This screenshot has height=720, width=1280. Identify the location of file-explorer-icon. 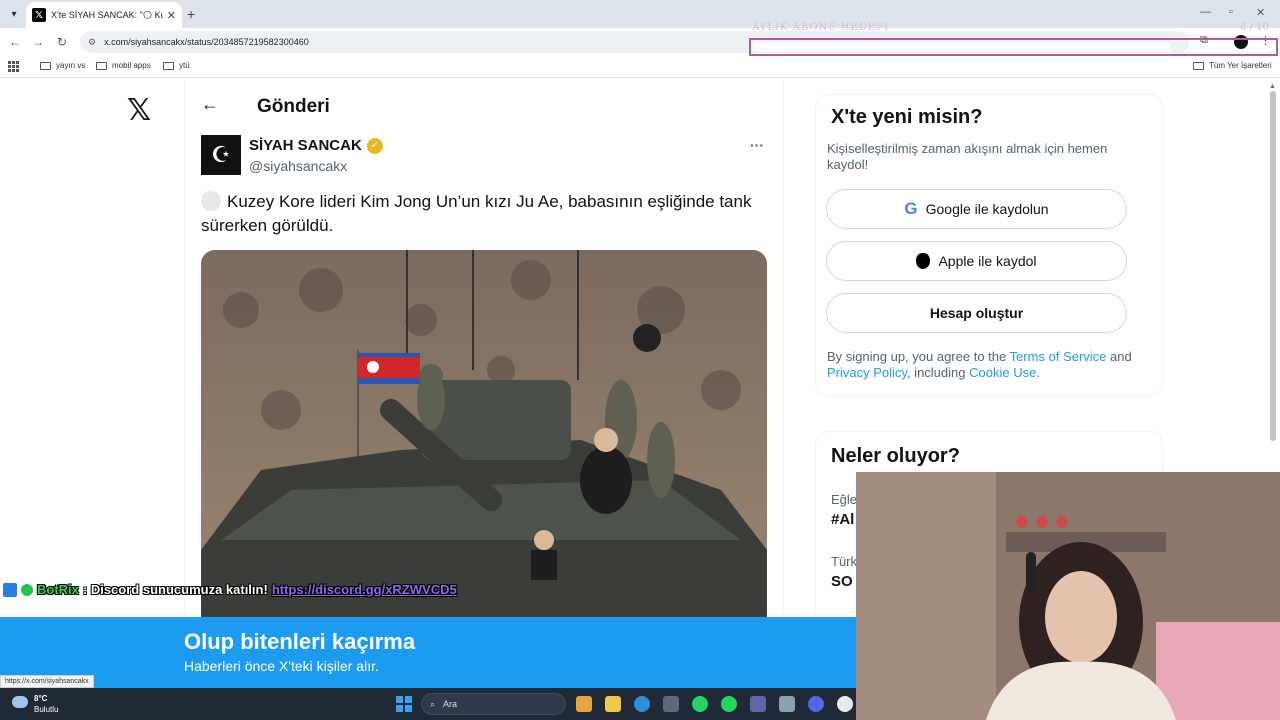
(613, 704).